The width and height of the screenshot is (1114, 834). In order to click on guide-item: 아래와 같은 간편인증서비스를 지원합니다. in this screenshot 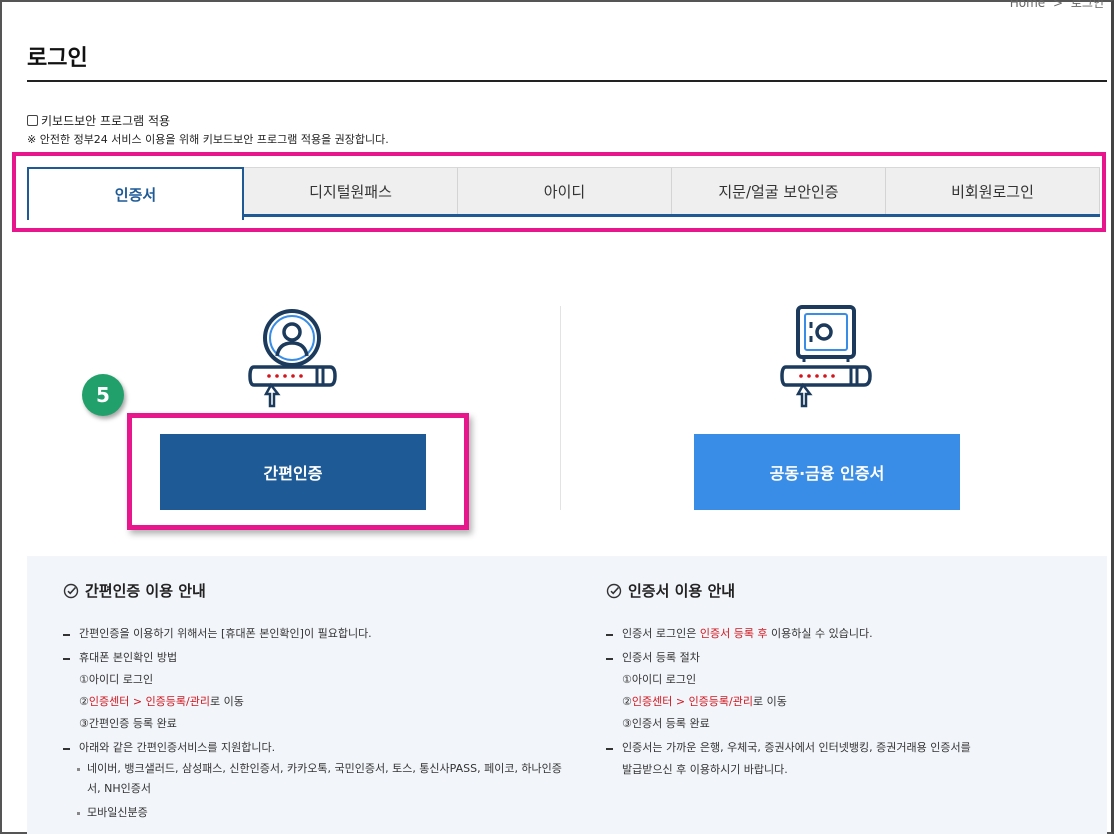, I will do `click(315, 748)`.